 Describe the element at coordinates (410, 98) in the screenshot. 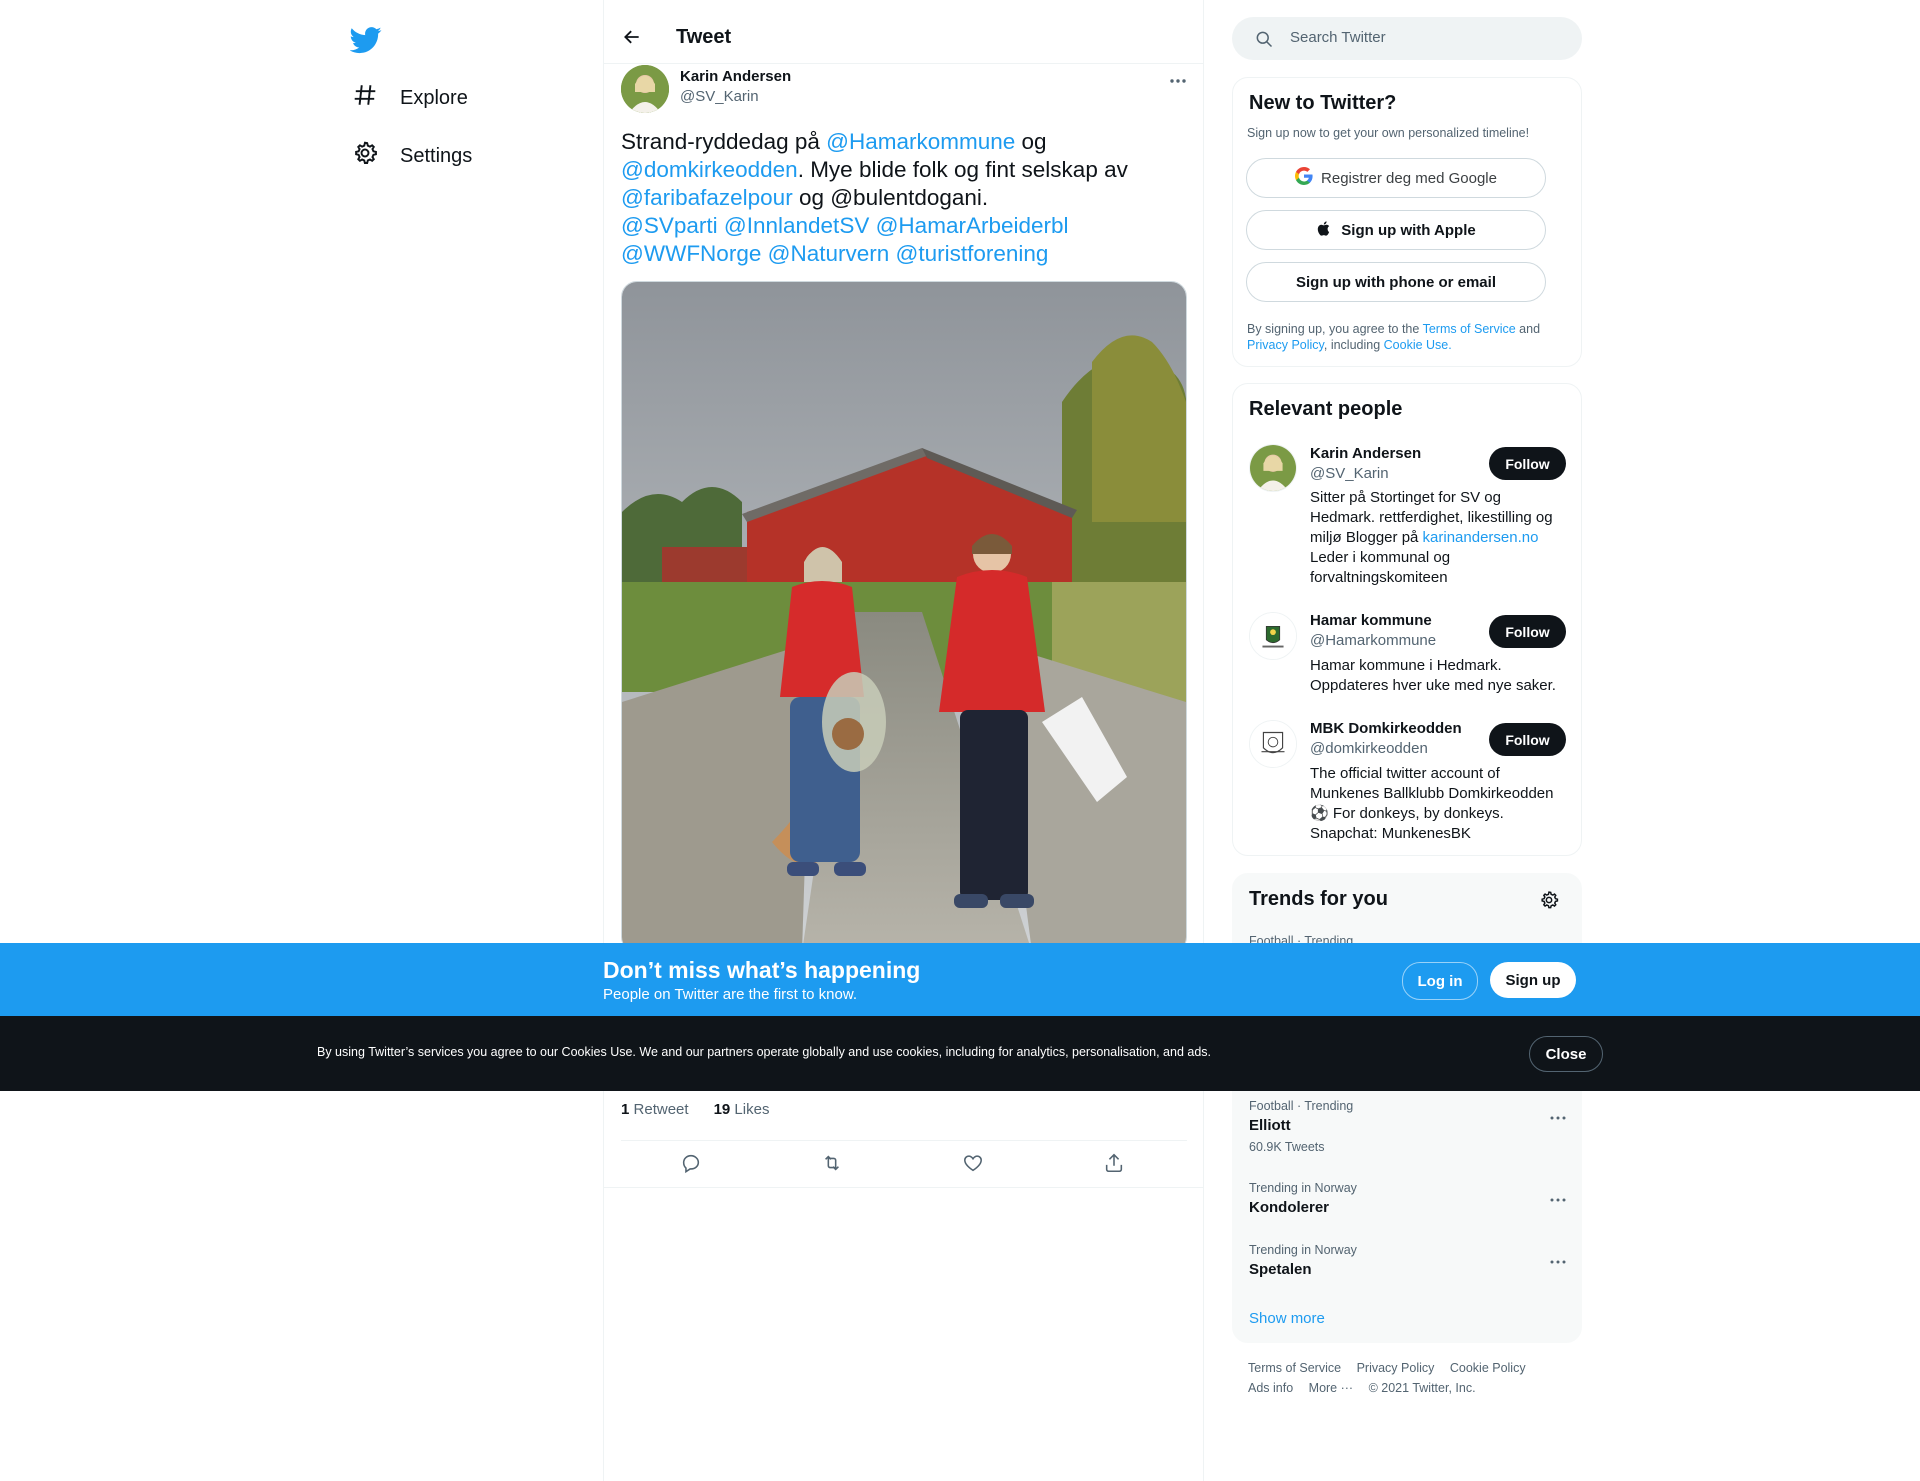

I see `nav-explore: Explore` at that location.